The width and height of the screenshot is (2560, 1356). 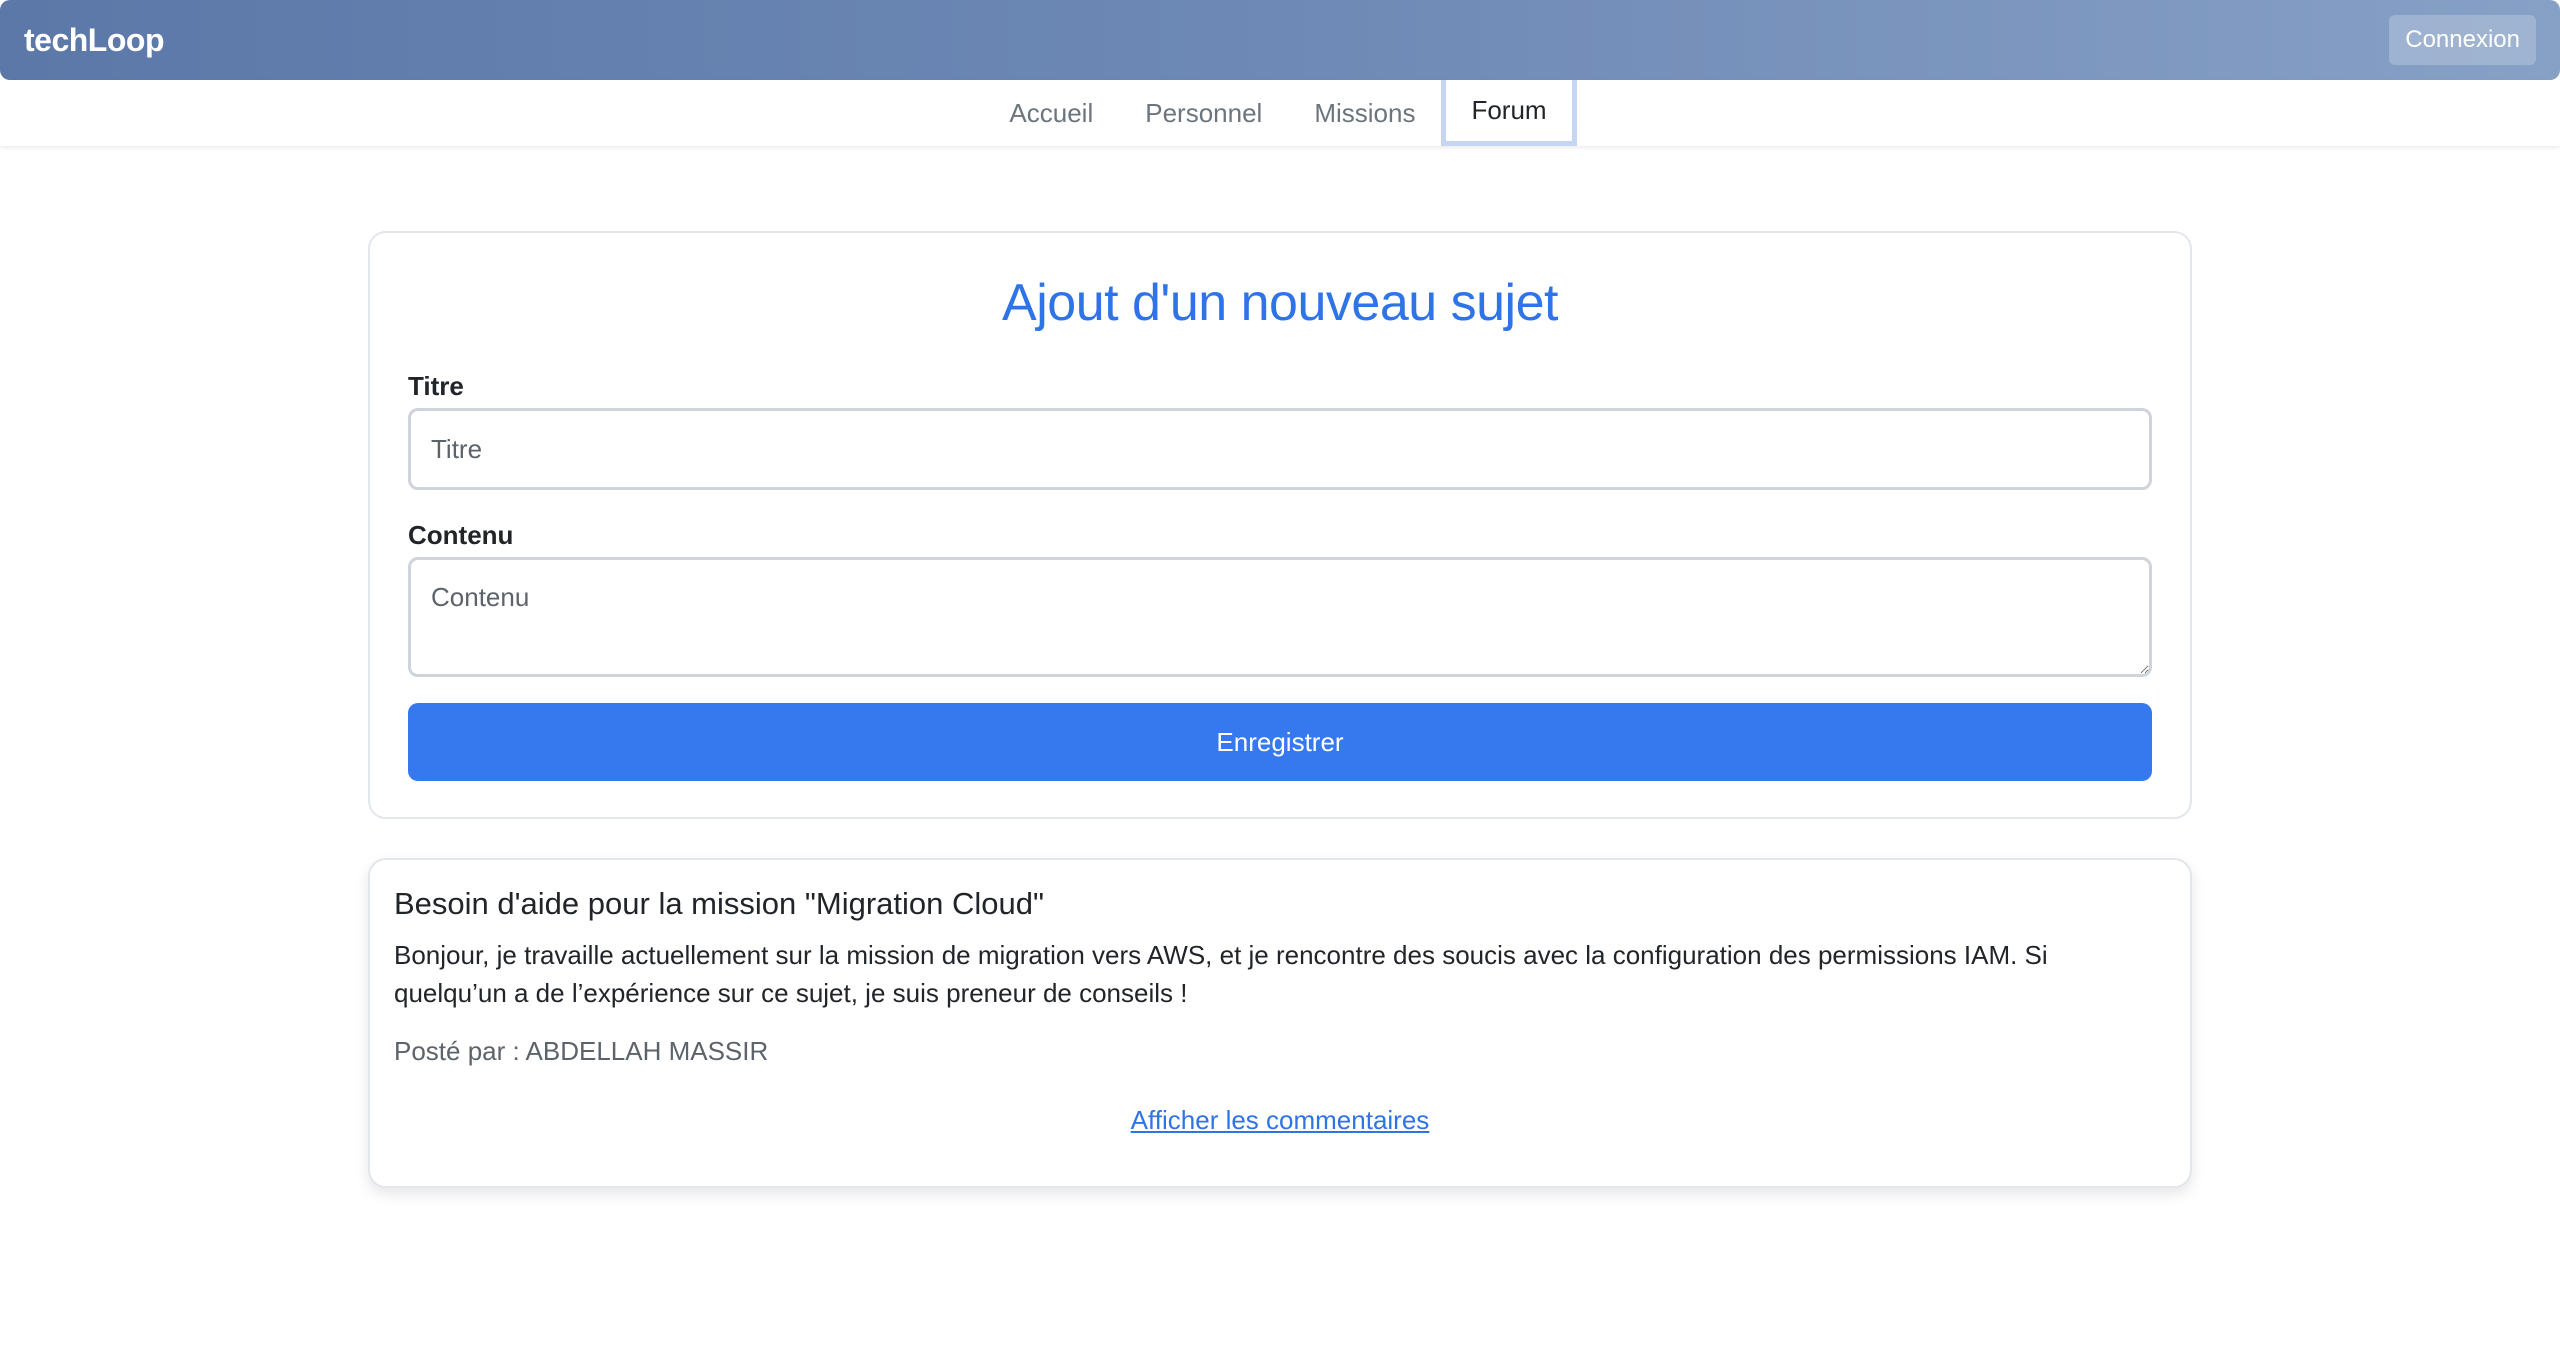 I want to click on content-field-label: Contenu, so click(x=461, y=535).